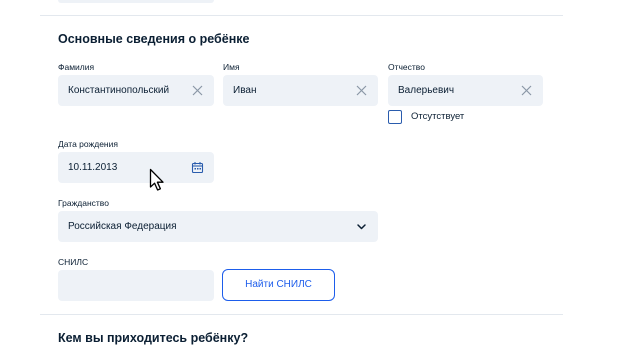 This screenshot has width=640, height=360. I want to click on name-value: Иван, so click(245, 90).